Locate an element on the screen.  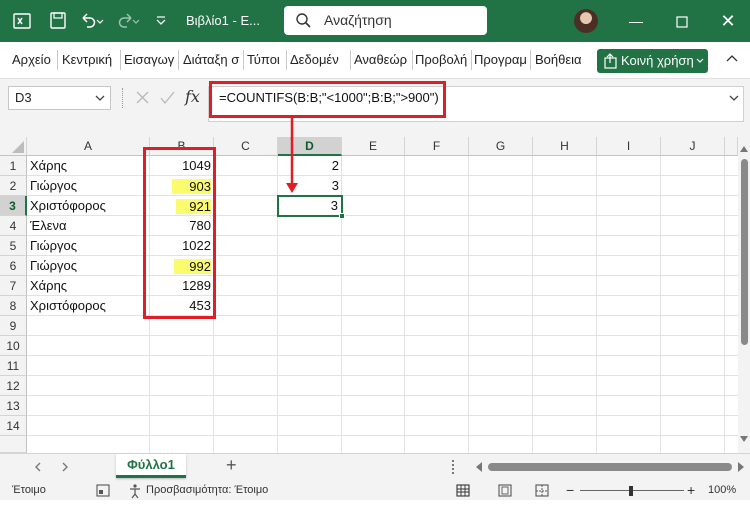
insert-function-icon: fx is located at coordinates (192, 96).